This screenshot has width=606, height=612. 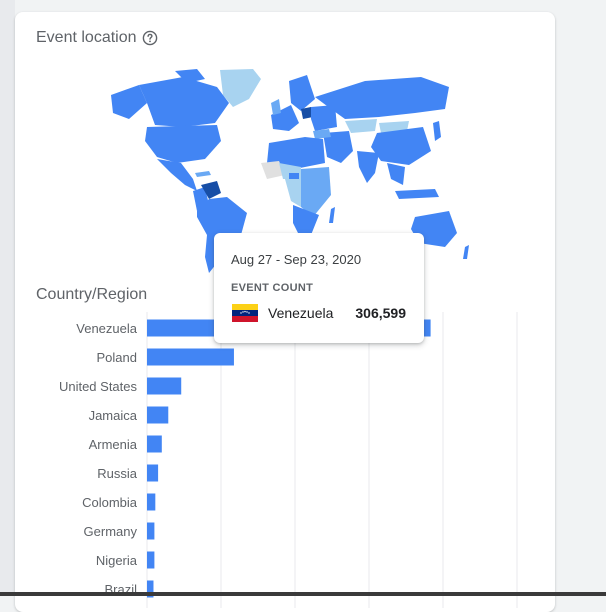 I want to click on category-label: United States, so click(x=98, y=386).